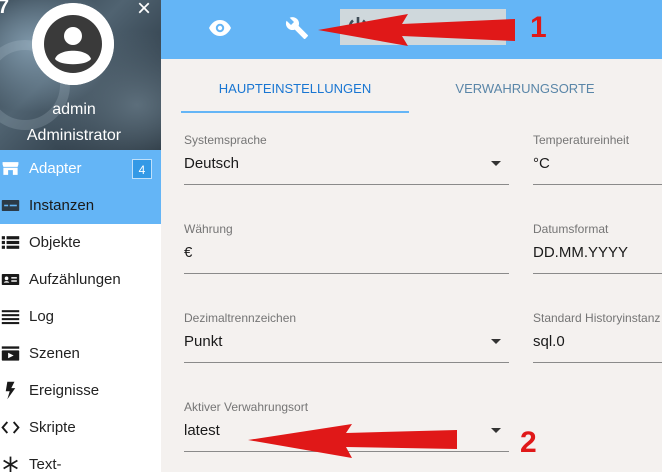  I want to click on snowflake-icon, so click(10, 463).